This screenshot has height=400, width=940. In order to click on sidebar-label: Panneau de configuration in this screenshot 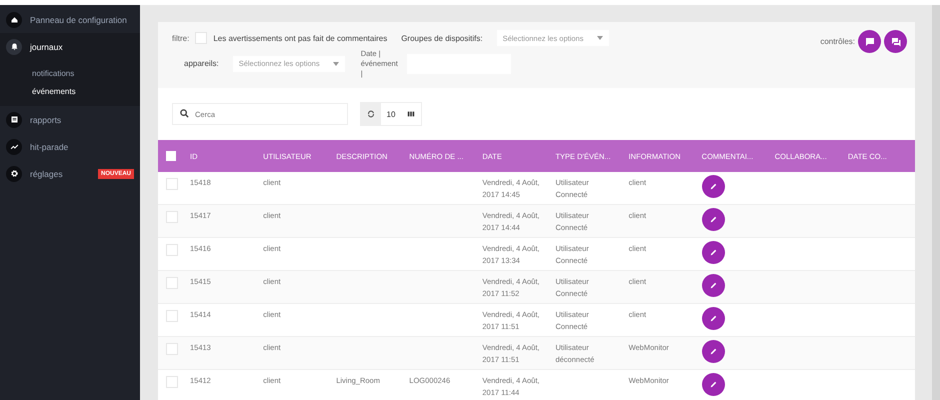, I will do `click(78, 19)`.